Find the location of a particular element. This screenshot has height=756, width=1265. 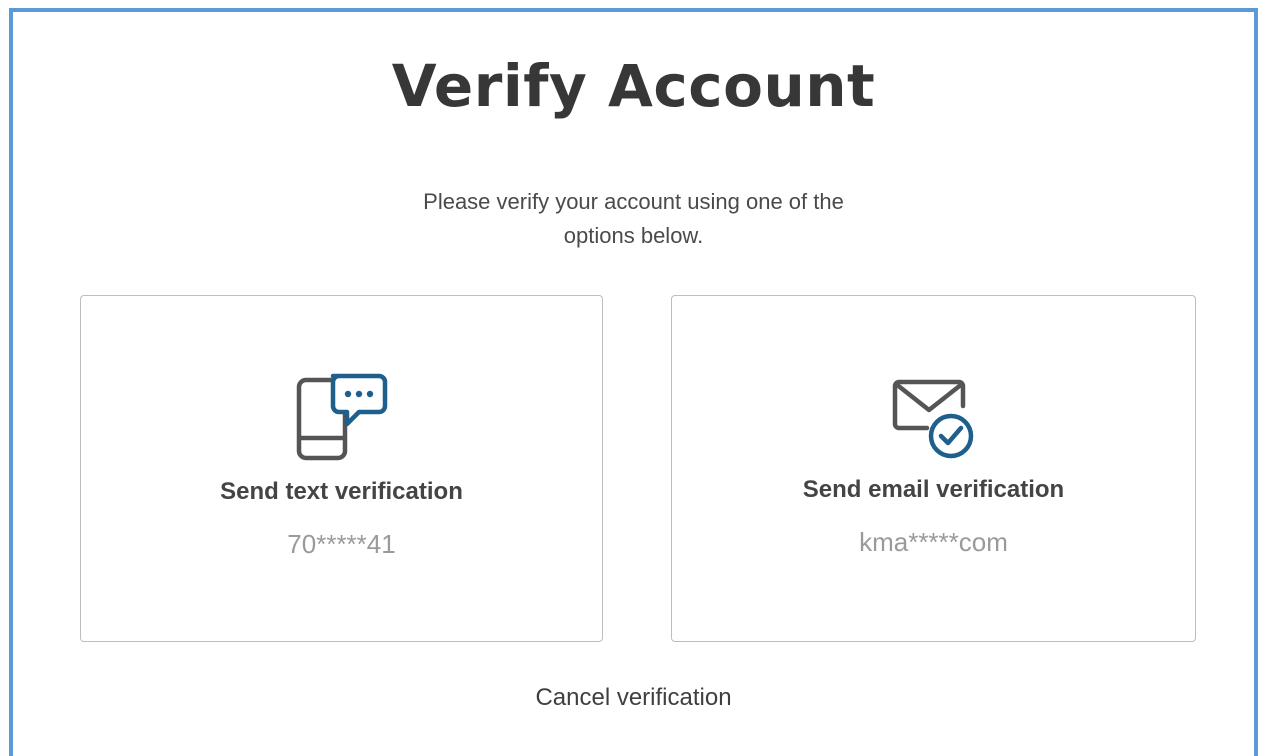

cancel-verification-link: Cancel verification is located at coordinates (633, 698).